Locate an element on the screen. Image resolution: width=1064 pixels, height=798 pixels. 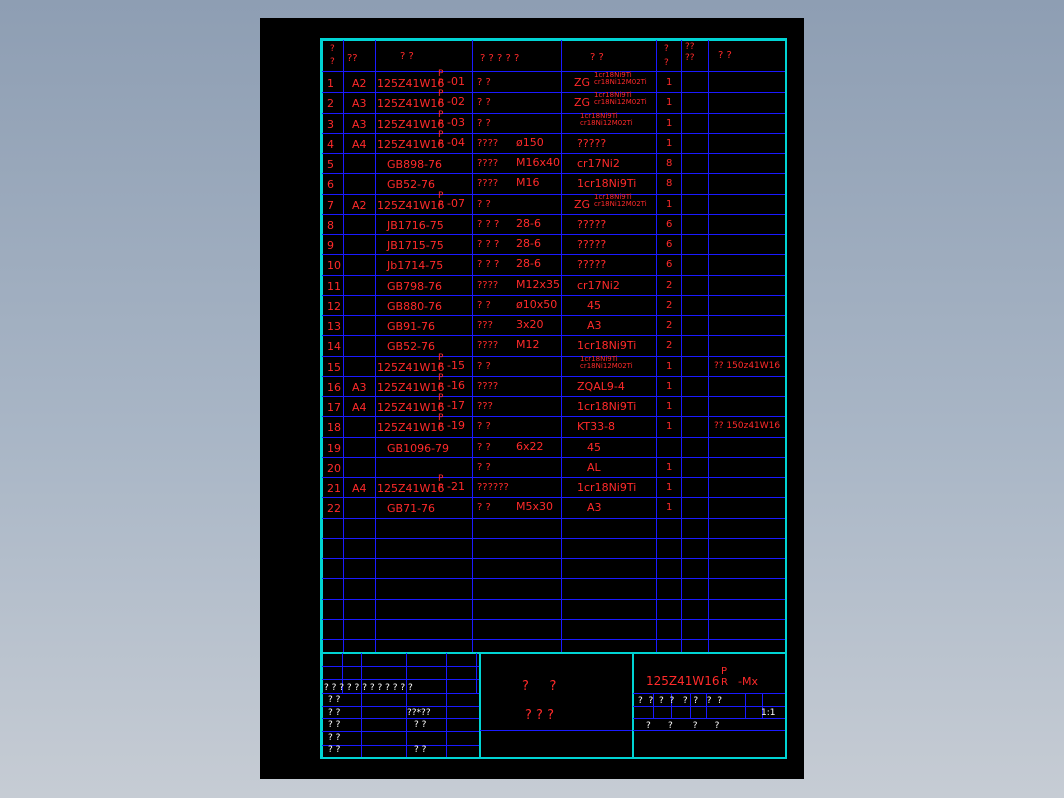
row-spec: ø150 is located at coordinates (530, 142).